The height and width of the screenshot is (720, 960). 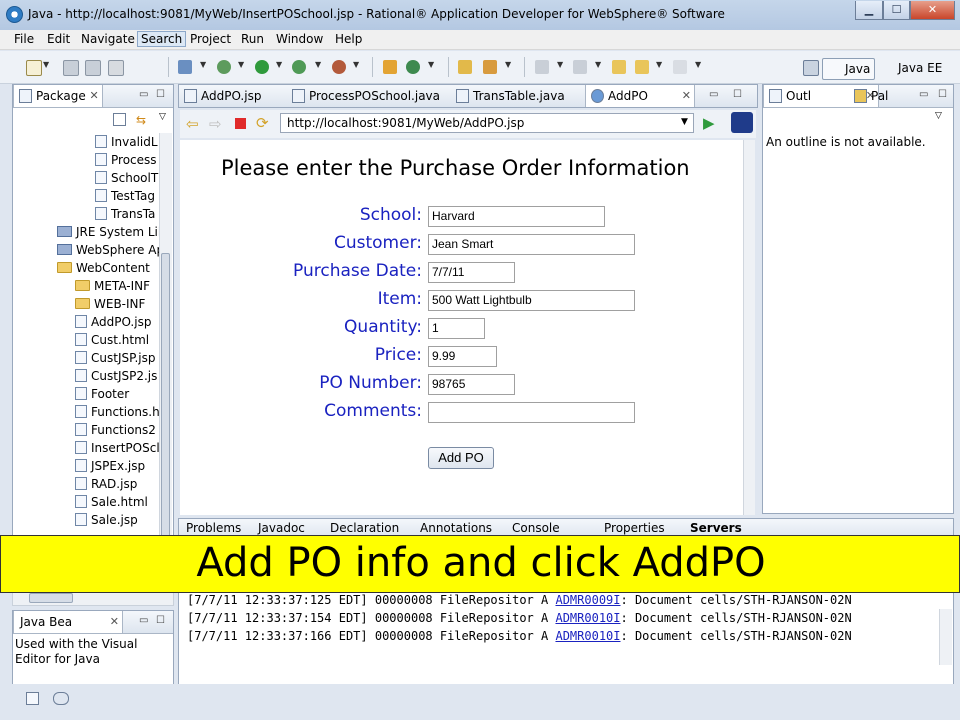 I want to click on new-package-icon, so click(x=390, y=67).